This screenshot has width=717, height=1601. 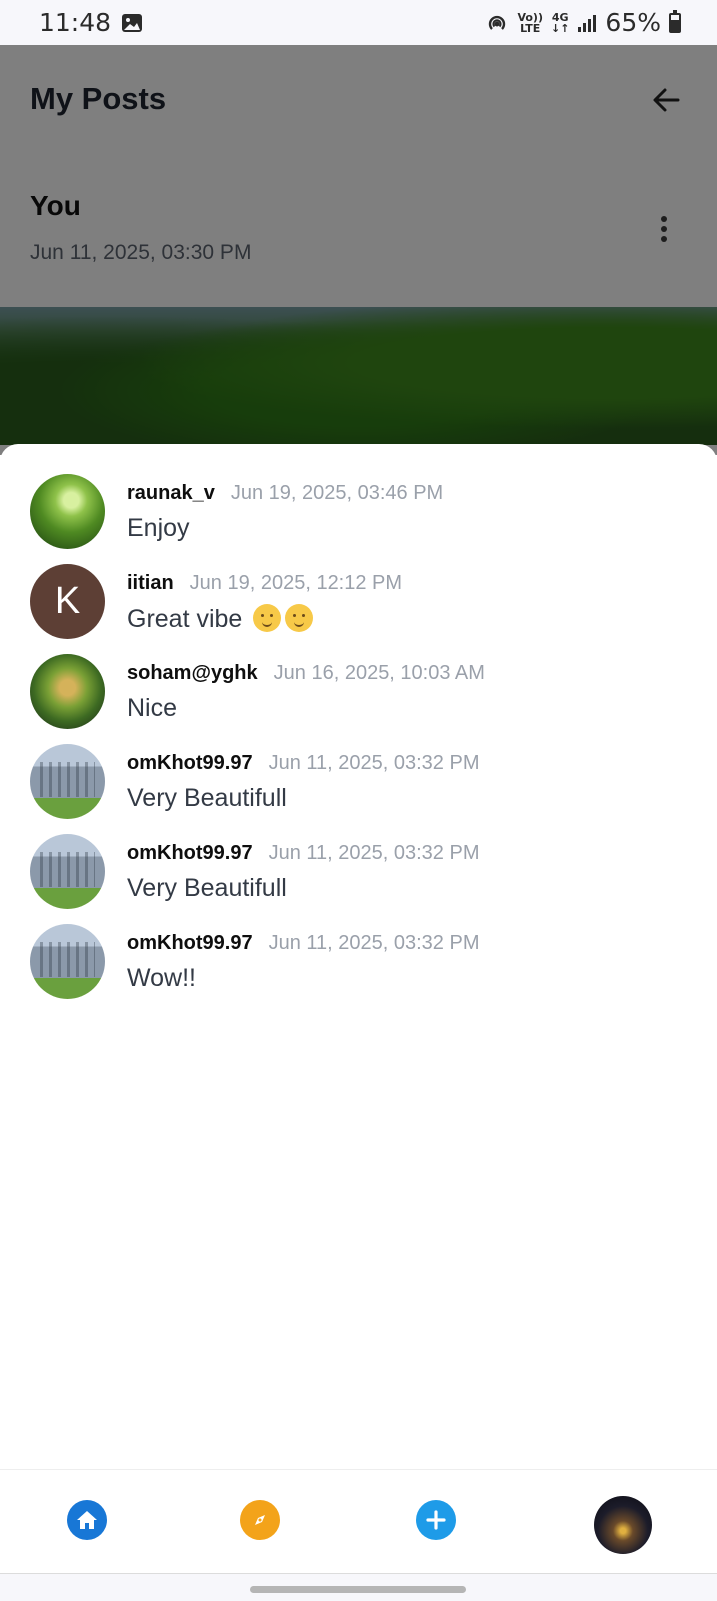 What do you see at coordinates (358, 1589) in the screenshot?
I see `gesture-handle` at bounding box center [358, 1589].